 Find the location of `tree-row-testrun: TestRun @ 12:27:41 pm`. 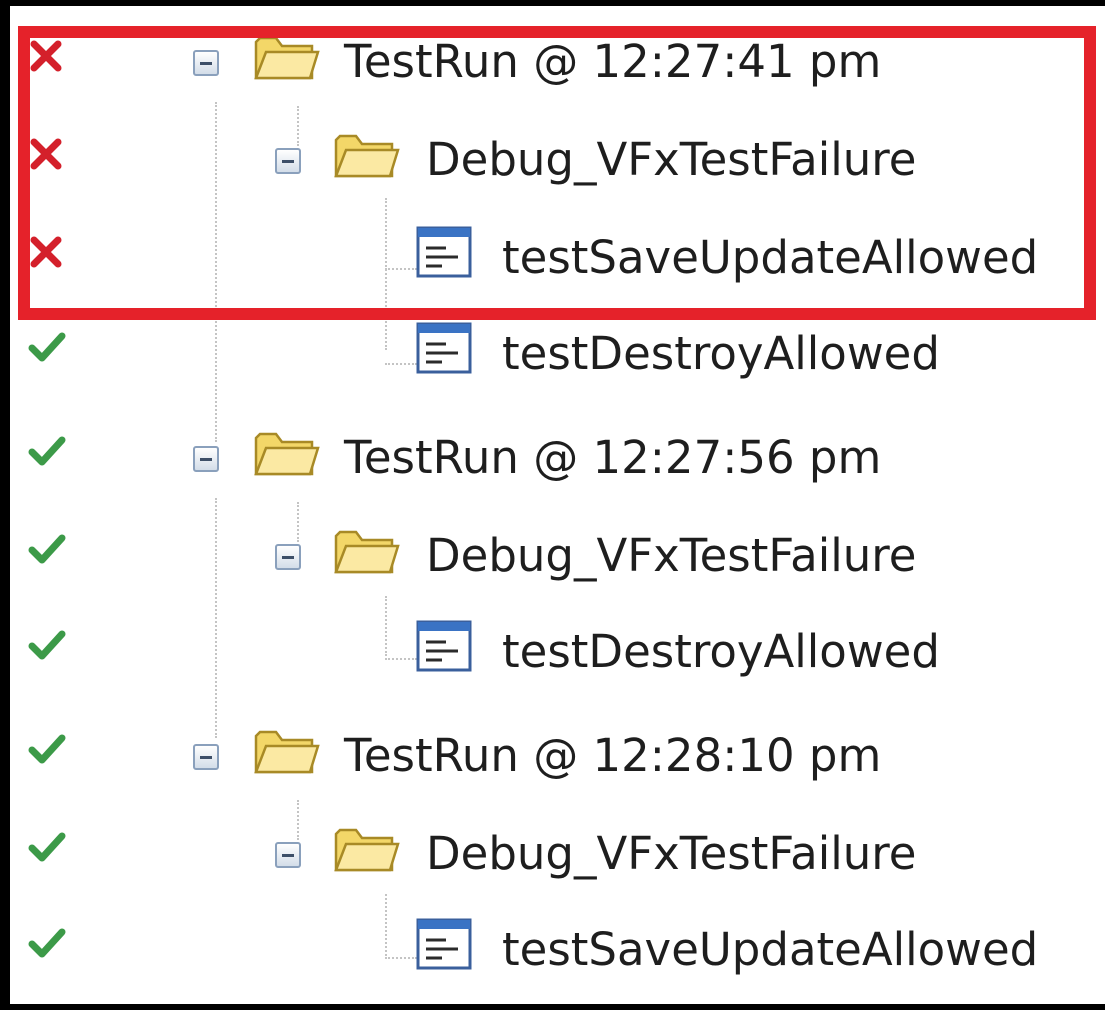

tree-row-testrun: TestRun @ 12:27:41 pm is located at coordinates (557, 62).